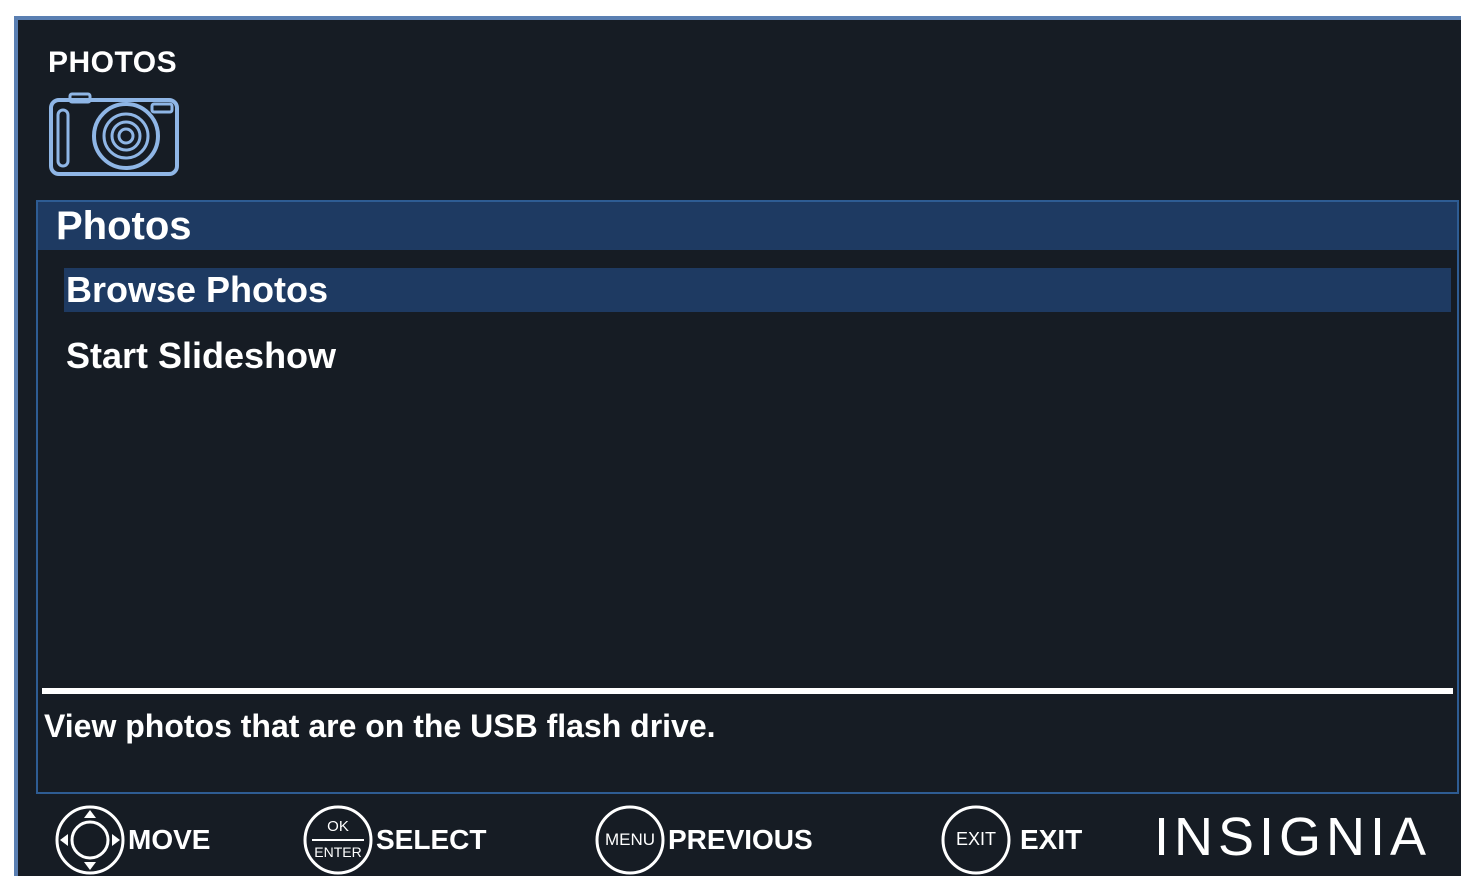 The height and width of the screenshot is (878, 1461). Describe the element at coordinates (1293, 837) in the screenshot. I see `brand-logo: INSIGNIA` at that location.